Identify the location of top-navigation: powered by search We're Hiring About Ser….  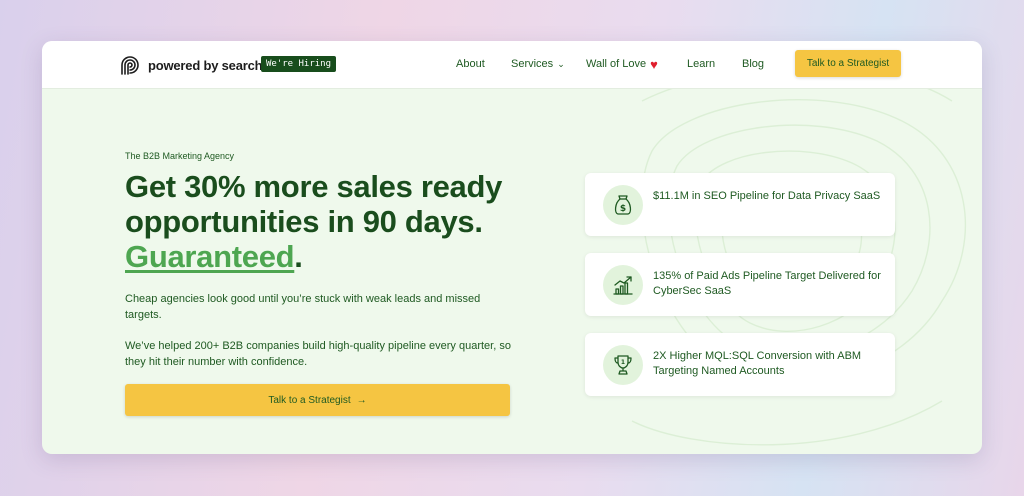
(512, 65).